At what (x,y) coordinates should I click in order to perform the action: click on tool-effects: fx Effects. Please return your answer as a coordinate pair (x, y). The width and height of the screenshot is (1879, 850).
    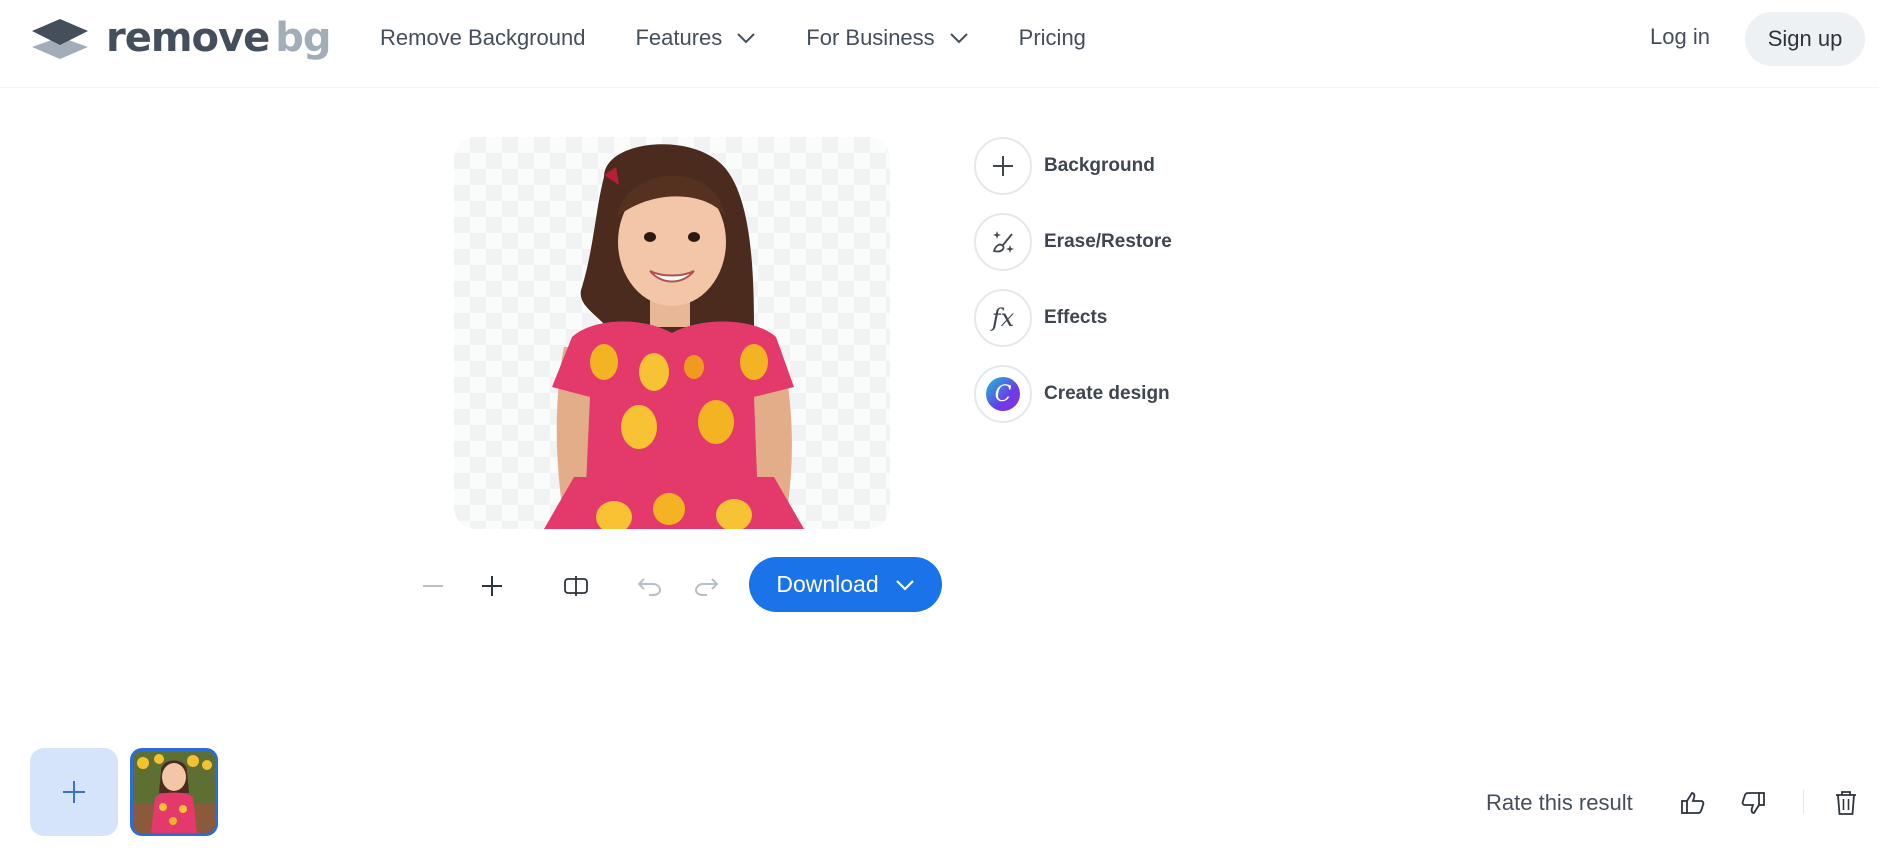
    Looking at the image, I should click on (1073, 318).